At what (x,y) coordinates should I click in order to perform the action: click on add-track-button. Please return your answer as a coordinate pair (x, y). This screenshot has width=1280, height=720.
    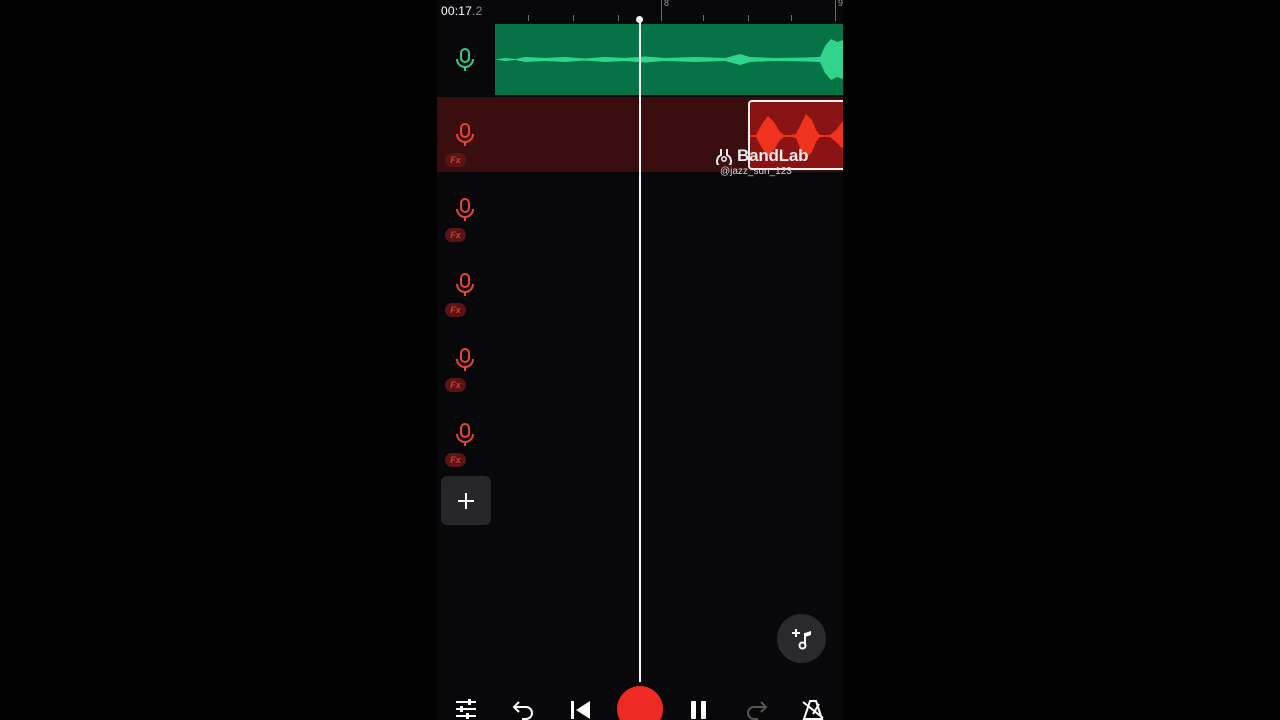
    Looking at the image, I should click on (466, 500).